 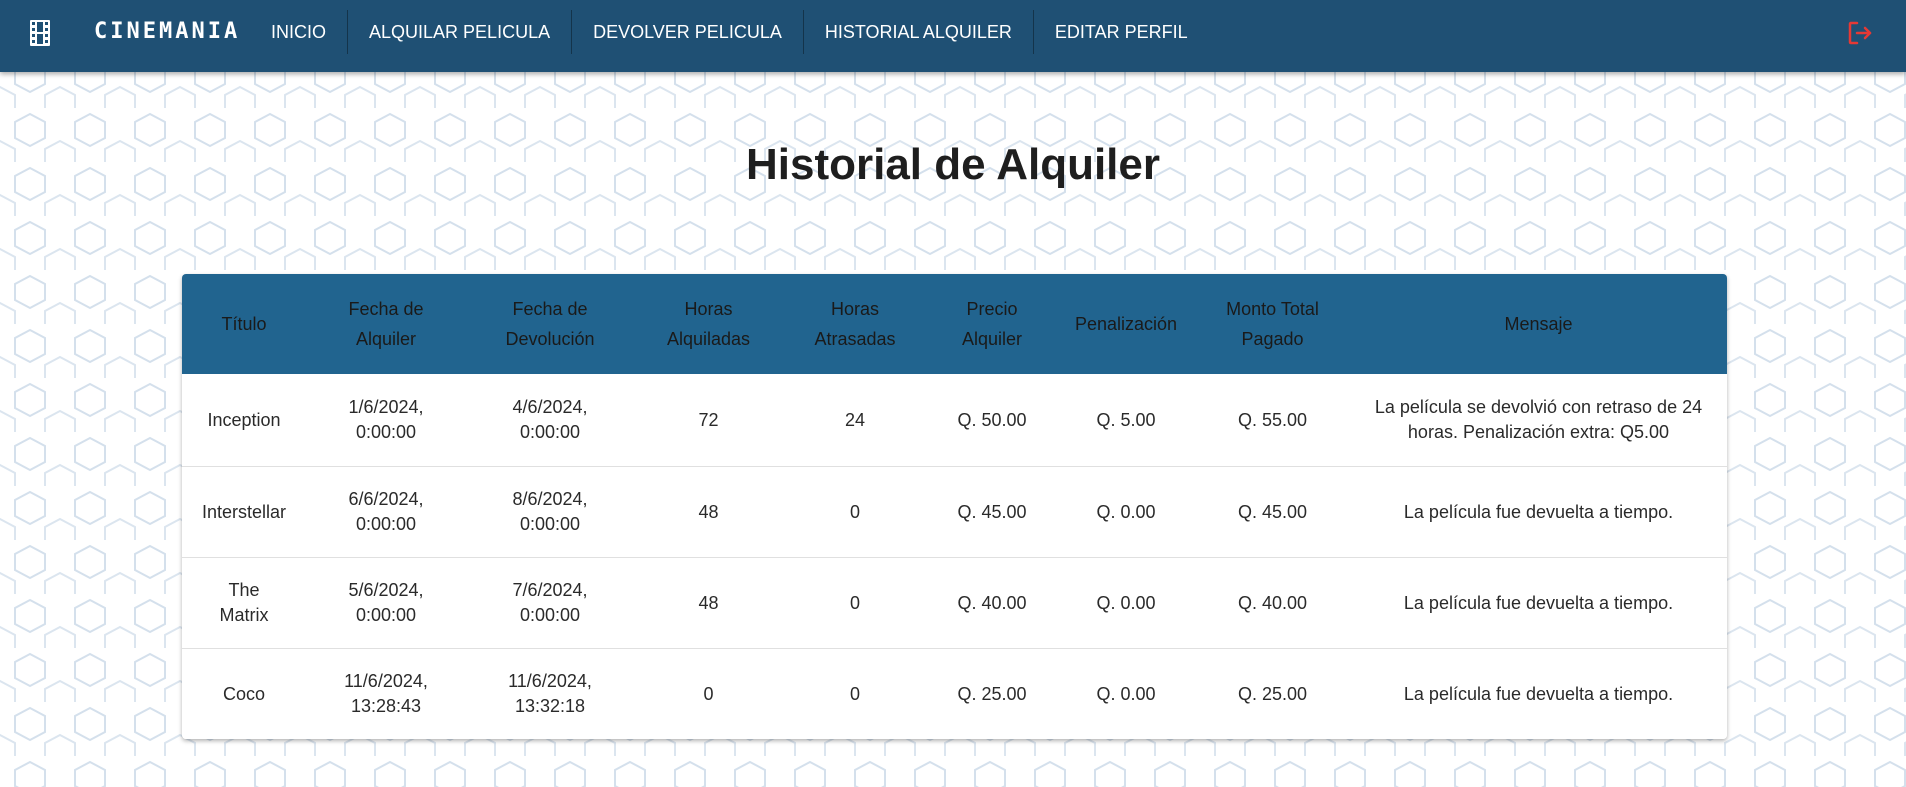 What do you see at coordinates (550, 324) in the screenshot?
I see `column-header-fecha-devolucion: Fecha de Devolución` at bounding box center [550, 324].